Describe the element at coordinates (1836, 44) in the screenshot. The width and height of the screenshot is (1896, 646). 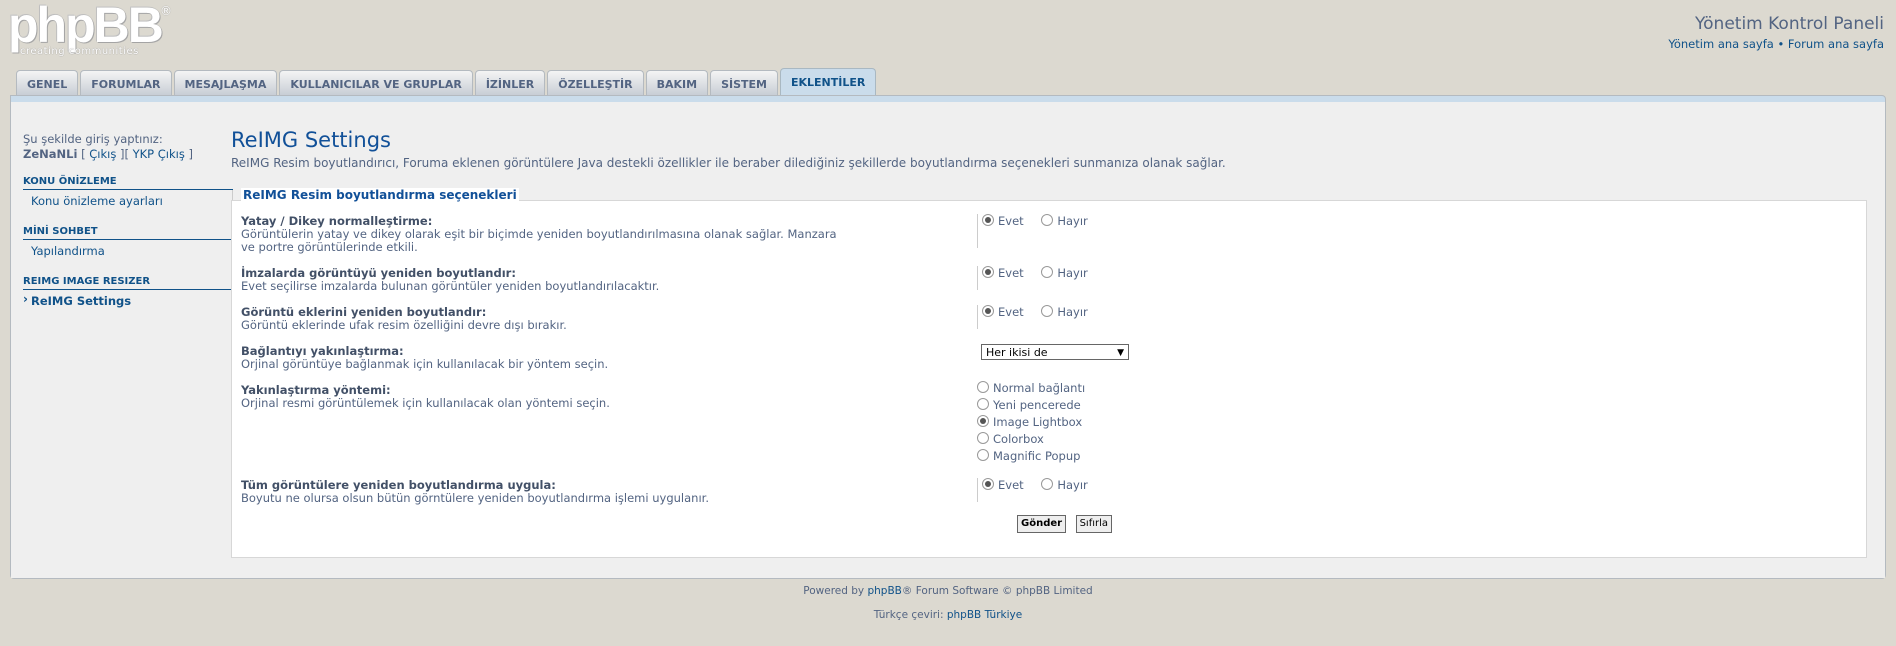
I see `forum-home-link: Forum ana sayfa` at that location.